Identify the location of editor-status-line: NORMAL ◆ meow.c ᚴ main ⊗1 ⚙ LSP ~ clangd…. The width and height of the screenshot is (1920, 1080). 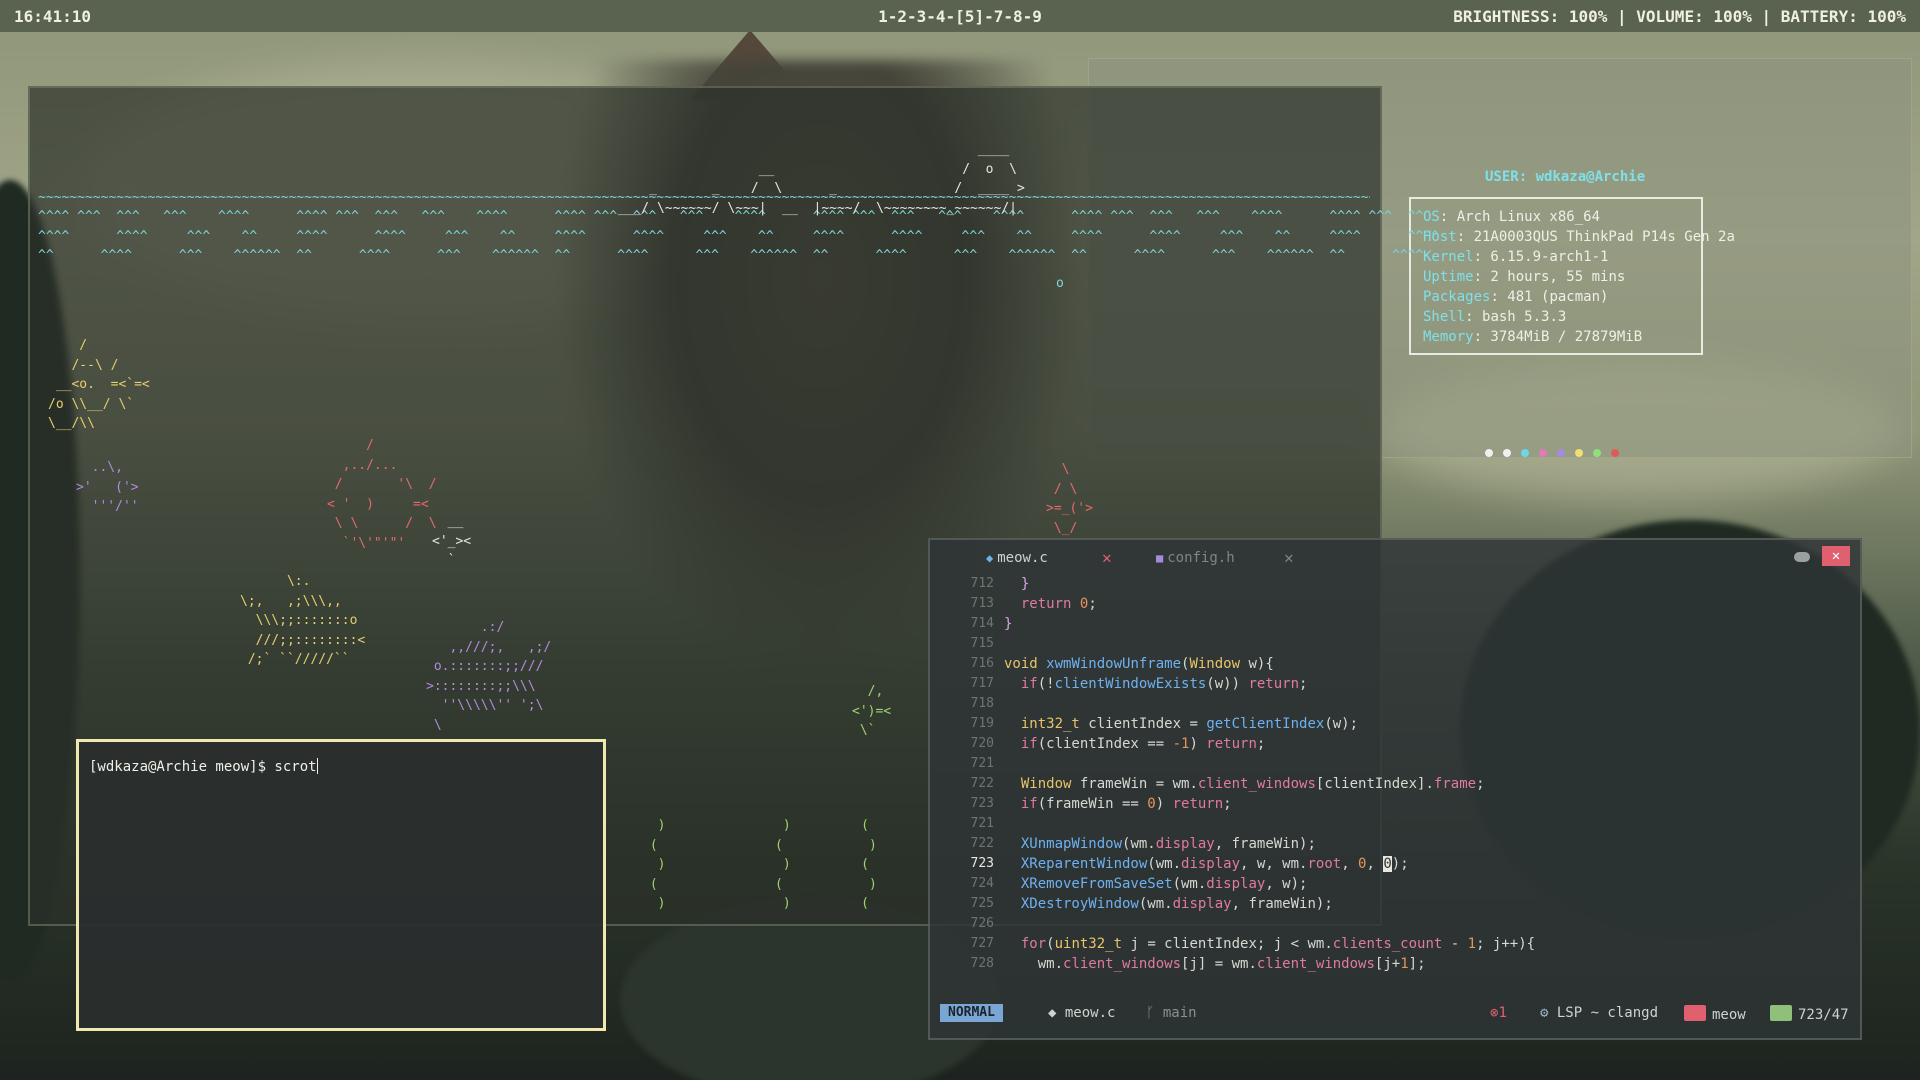
(1395, 1014).